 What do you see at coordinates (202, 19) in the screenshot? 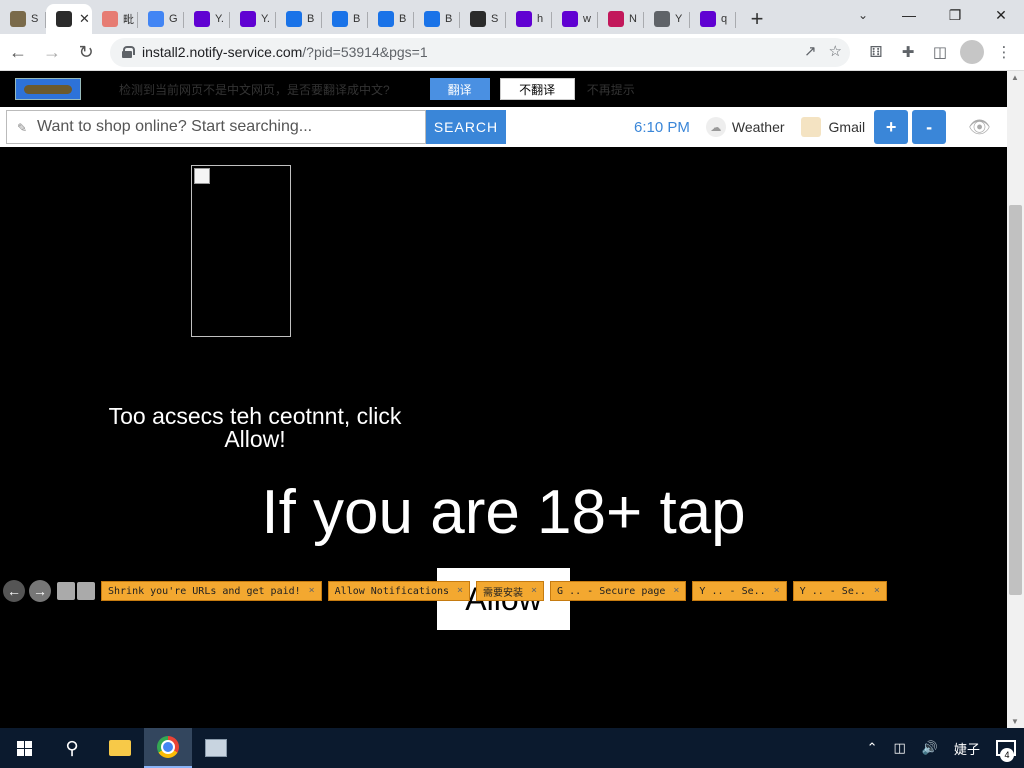
I see `yahoo-favicon-icon` at bounding box center [202, 19].